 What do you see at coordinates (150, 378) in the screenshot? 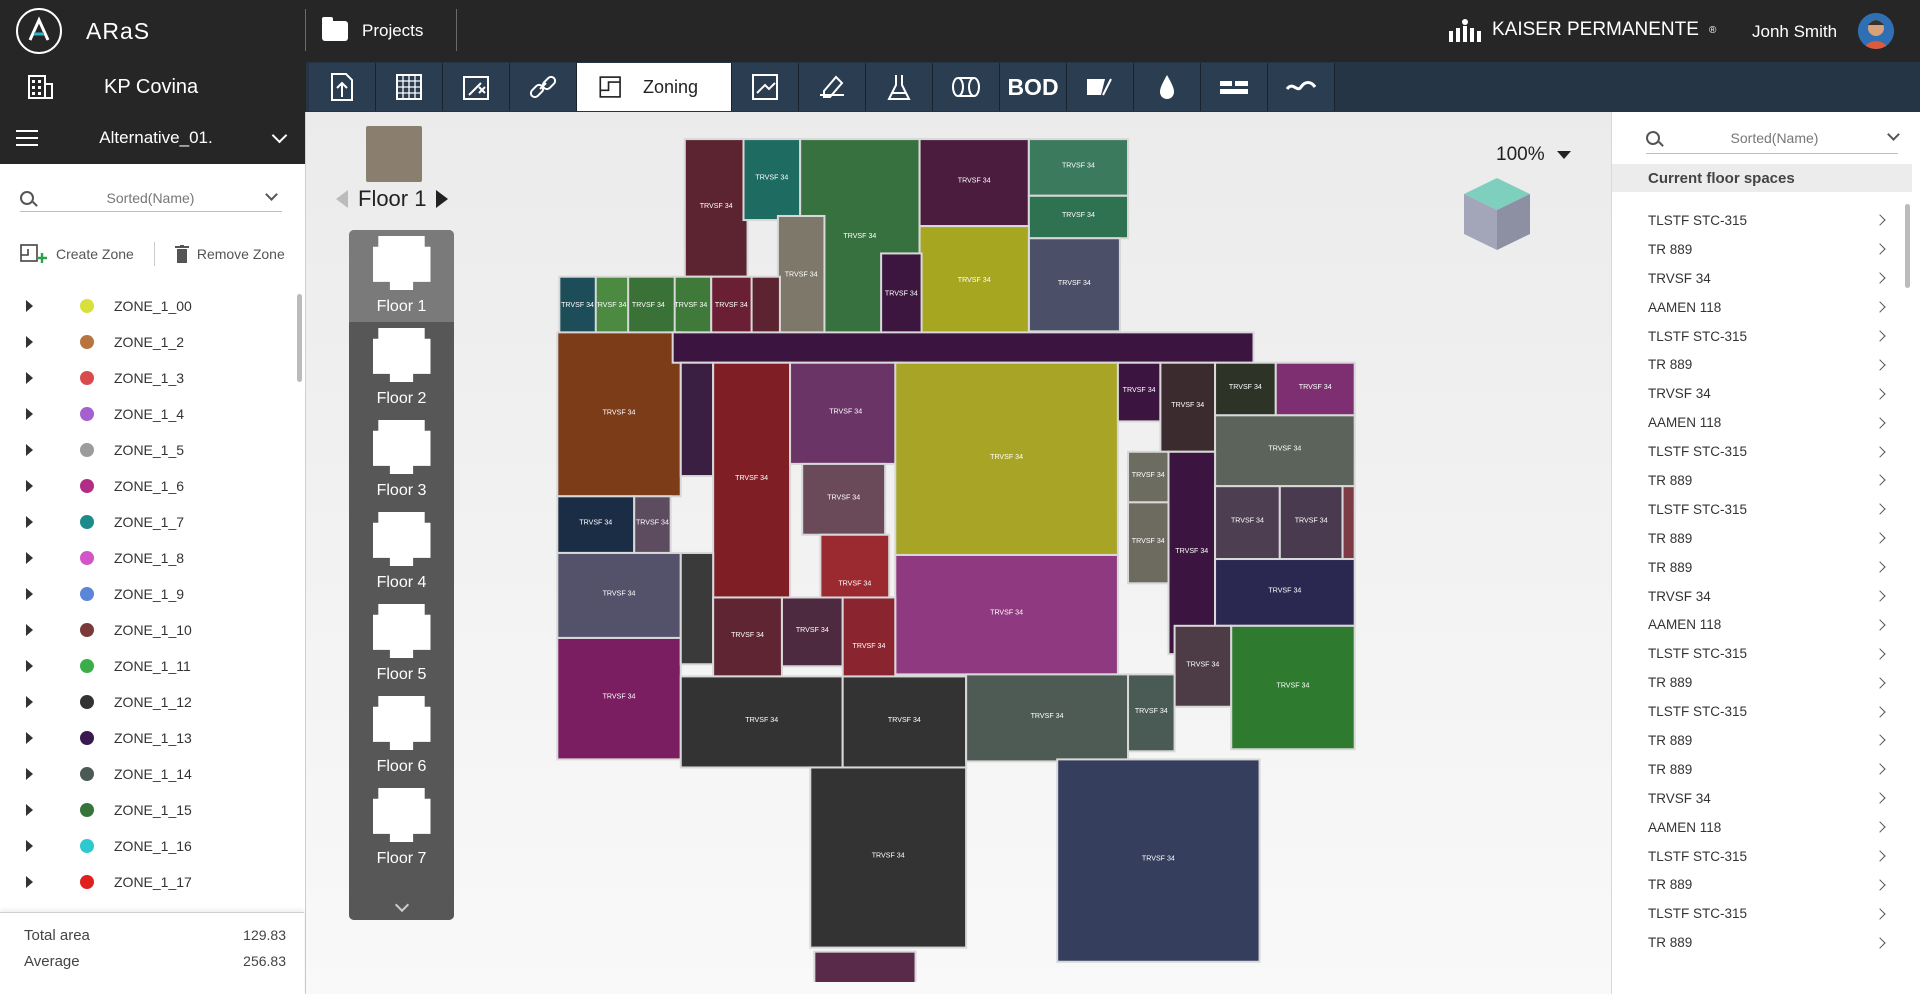
I see `zone-row: ZONE_1_3` at bounding box center [150, 378].